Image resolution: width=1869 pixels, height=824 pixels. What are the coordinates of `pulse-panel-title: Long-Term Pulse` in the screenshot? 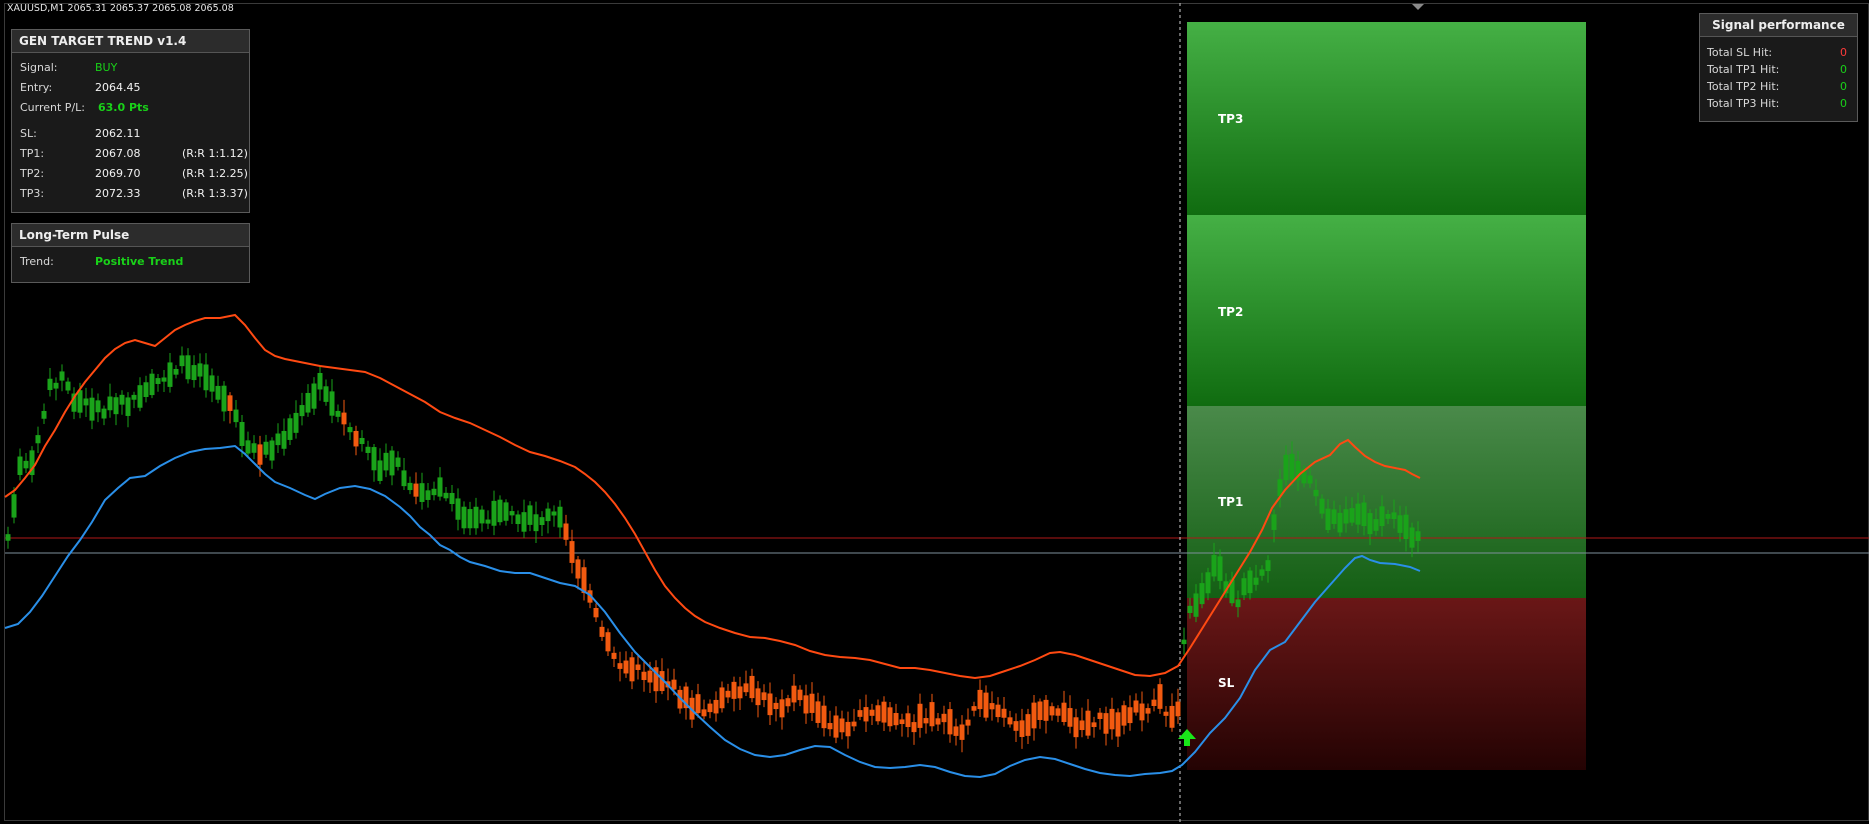 It's located at (130, 235).